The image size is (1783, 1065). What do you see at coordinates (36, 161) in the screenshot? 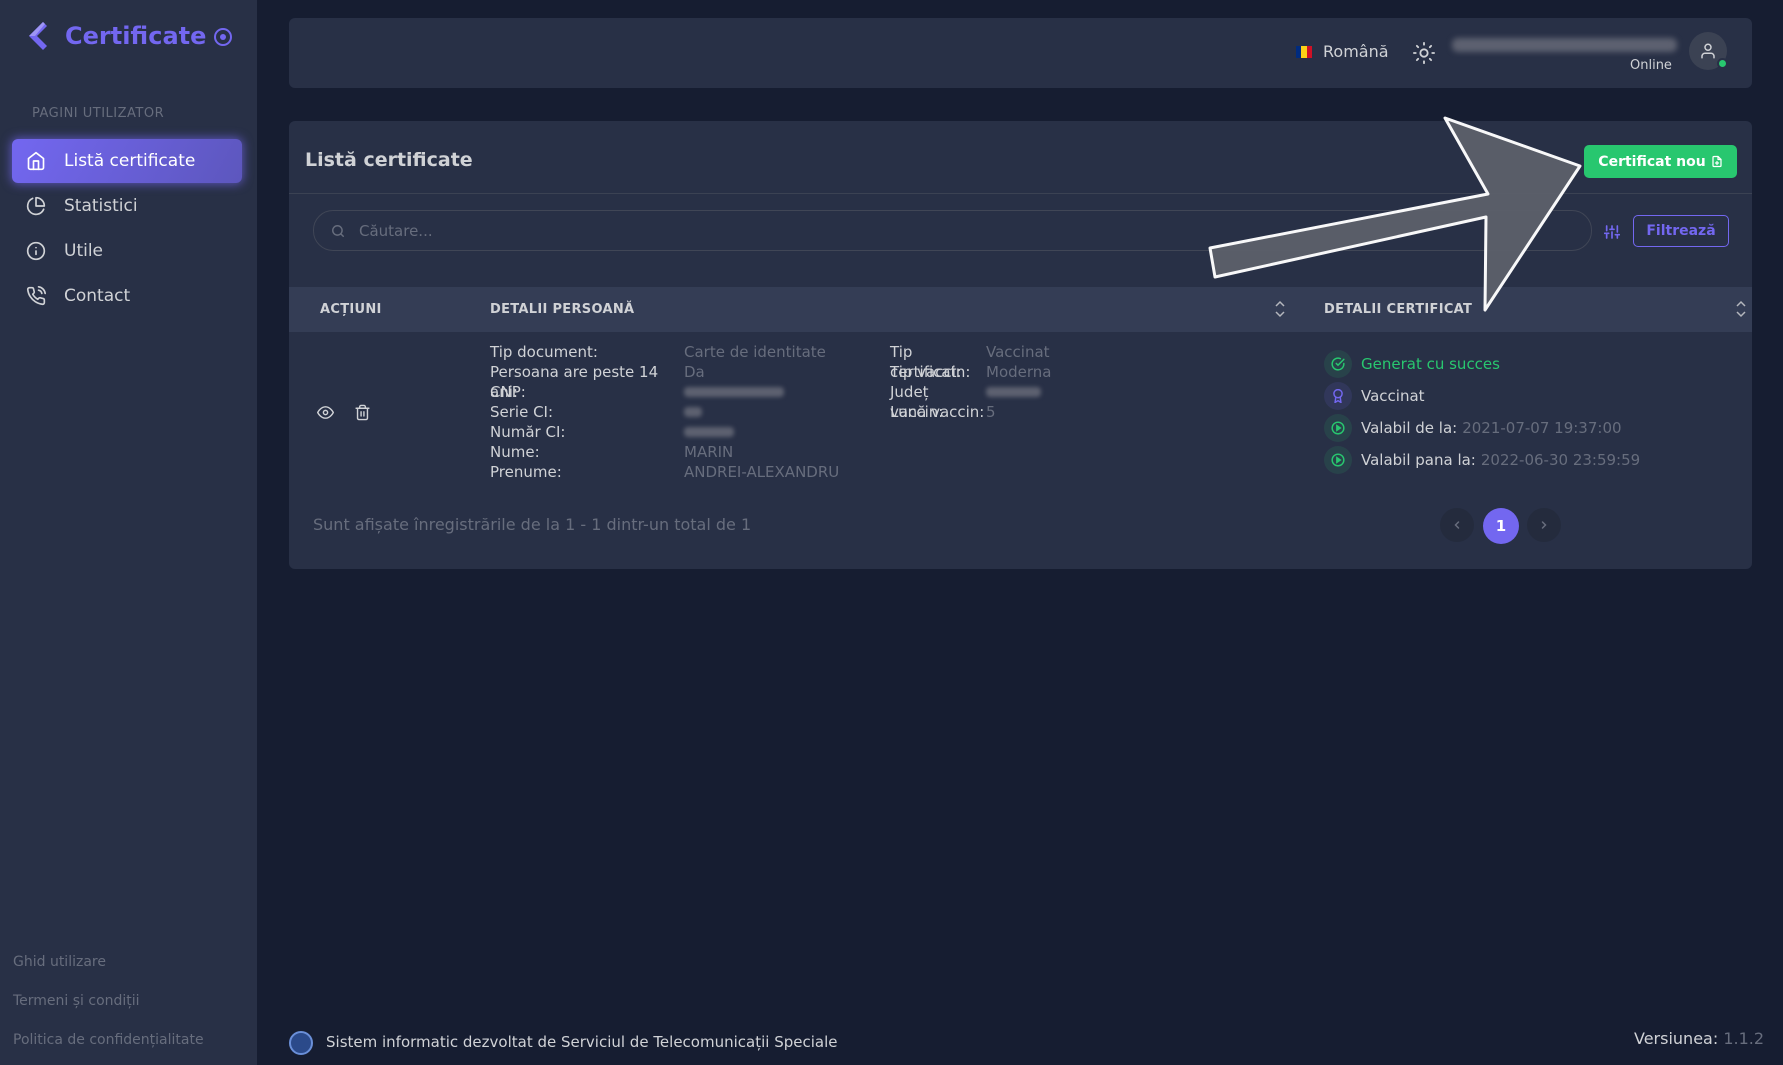
I see `home-icon` at bounding box center [36, 161].